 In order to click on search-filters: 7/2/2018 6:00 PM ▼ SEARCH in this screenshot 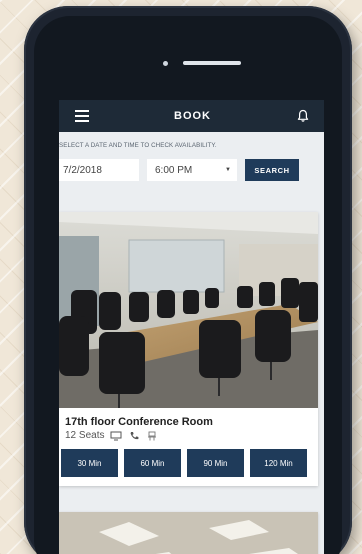, I will do `click(191, 165)`.